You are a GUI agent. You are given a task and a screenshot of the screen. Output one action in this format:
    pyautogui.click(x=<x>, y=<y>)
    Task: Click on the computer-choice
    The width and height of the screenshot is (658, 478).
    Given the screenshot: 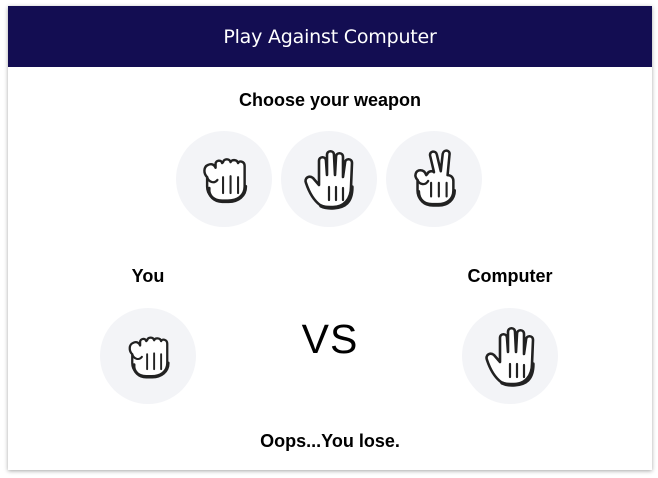 What is the action you would take?
    pyautogui.click(x=510, y=356)
    